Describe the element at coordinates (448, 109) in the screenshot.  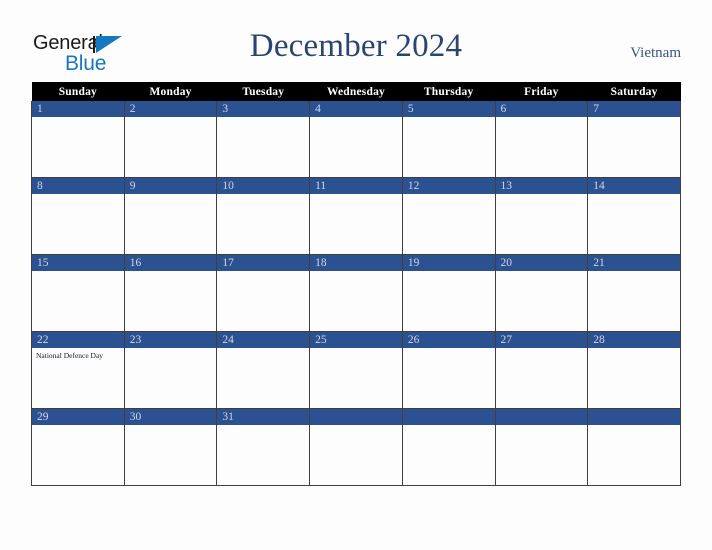
I see `day-number: 5` at that location.